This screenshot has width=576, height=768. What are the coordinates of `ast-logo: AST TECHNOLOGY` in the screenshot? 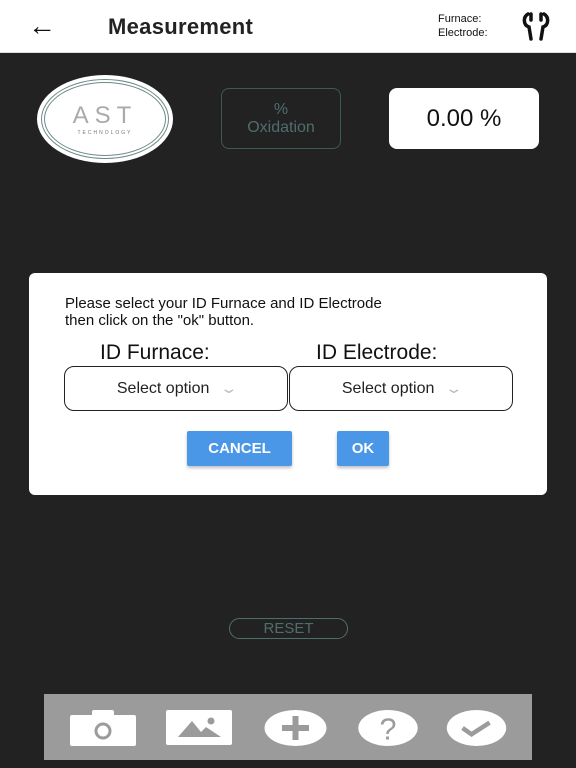 It's located at (105, 119).